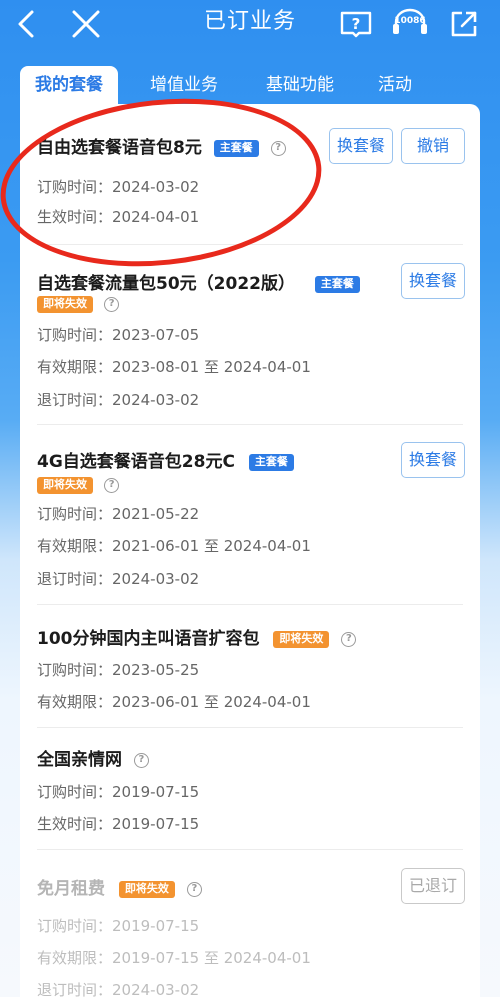 Image resolution: width=500 pixels, height=997 pixels. I want to click on item-title: 4G自选套餐语音包28元C, so click(136, 462).